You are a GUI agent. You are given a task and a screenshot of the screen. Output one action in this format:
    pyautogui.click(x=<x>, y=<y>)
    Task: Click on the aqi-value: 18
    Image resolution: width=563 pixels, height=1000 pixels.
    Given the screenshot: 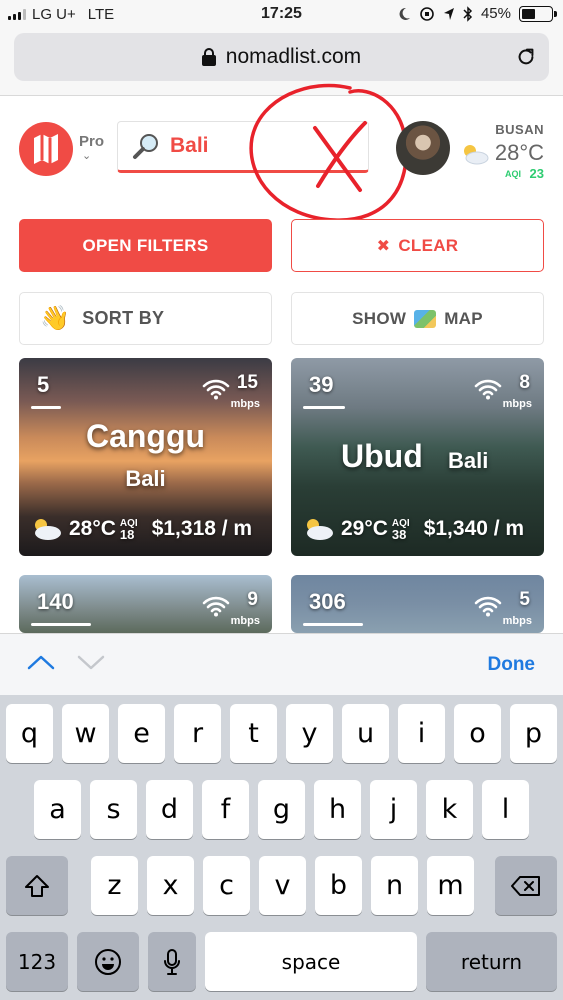 What is the action you would take?
    pyautogui.click(x=127, y=534)
    